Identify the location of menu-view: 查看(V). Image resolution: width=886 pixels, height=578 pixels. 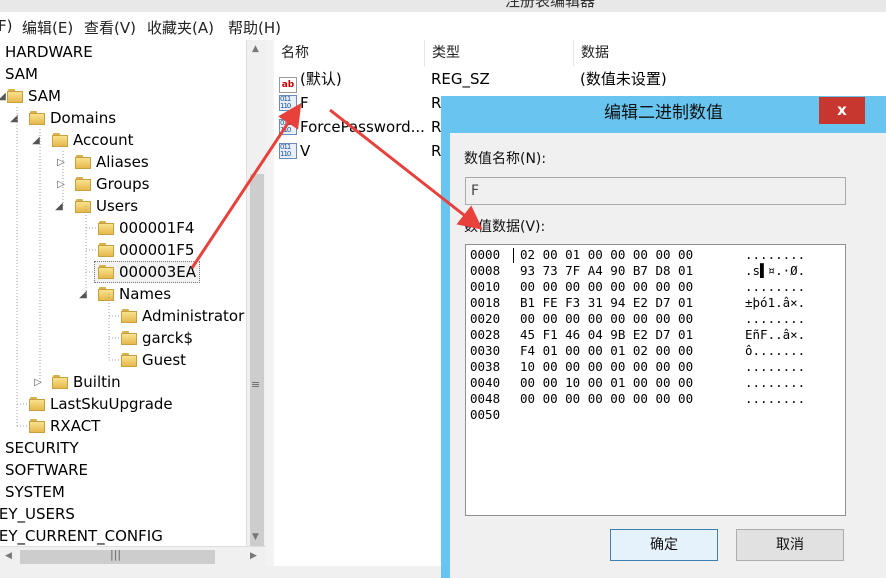
(110, 27).